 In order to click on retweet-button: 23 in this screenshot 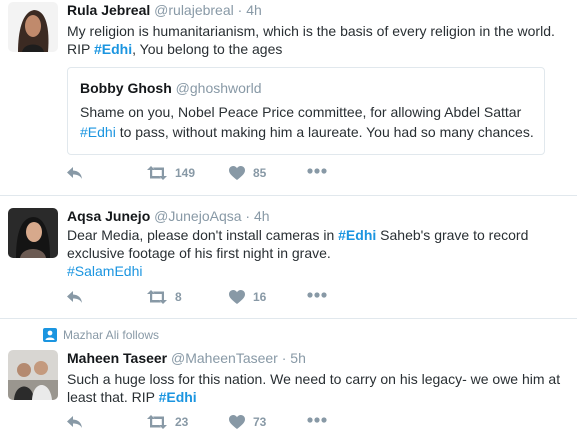, I will do `click(167, 422)`.